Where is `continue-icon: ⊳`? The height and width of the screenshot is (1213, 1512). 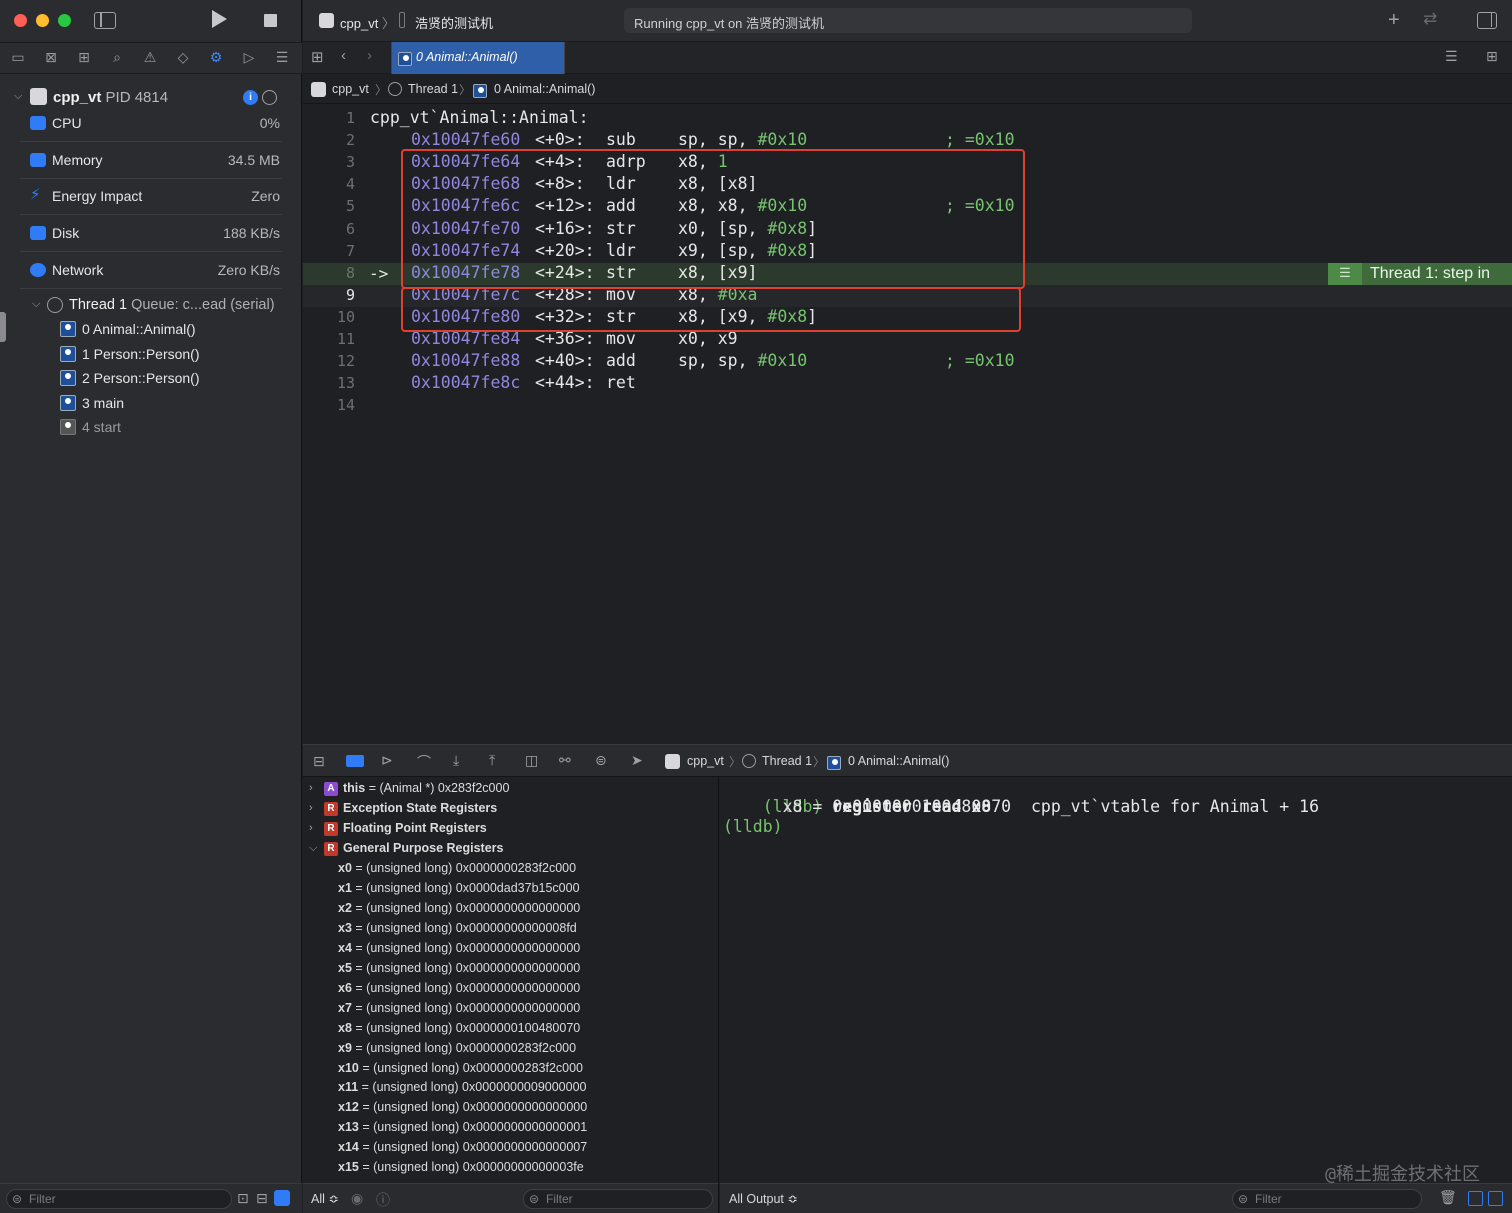
continue-icon: ⊳ is located at coordinates (387, 760).